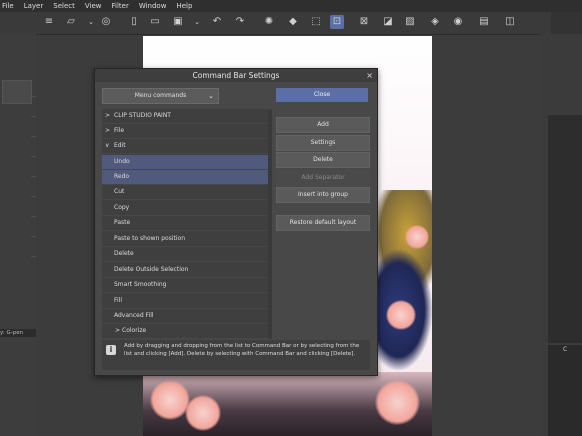  What do you see at coordinates (269, 22) in the screenshot?
I see `lasso-icon: ✺` at bounding box center [269, 22].